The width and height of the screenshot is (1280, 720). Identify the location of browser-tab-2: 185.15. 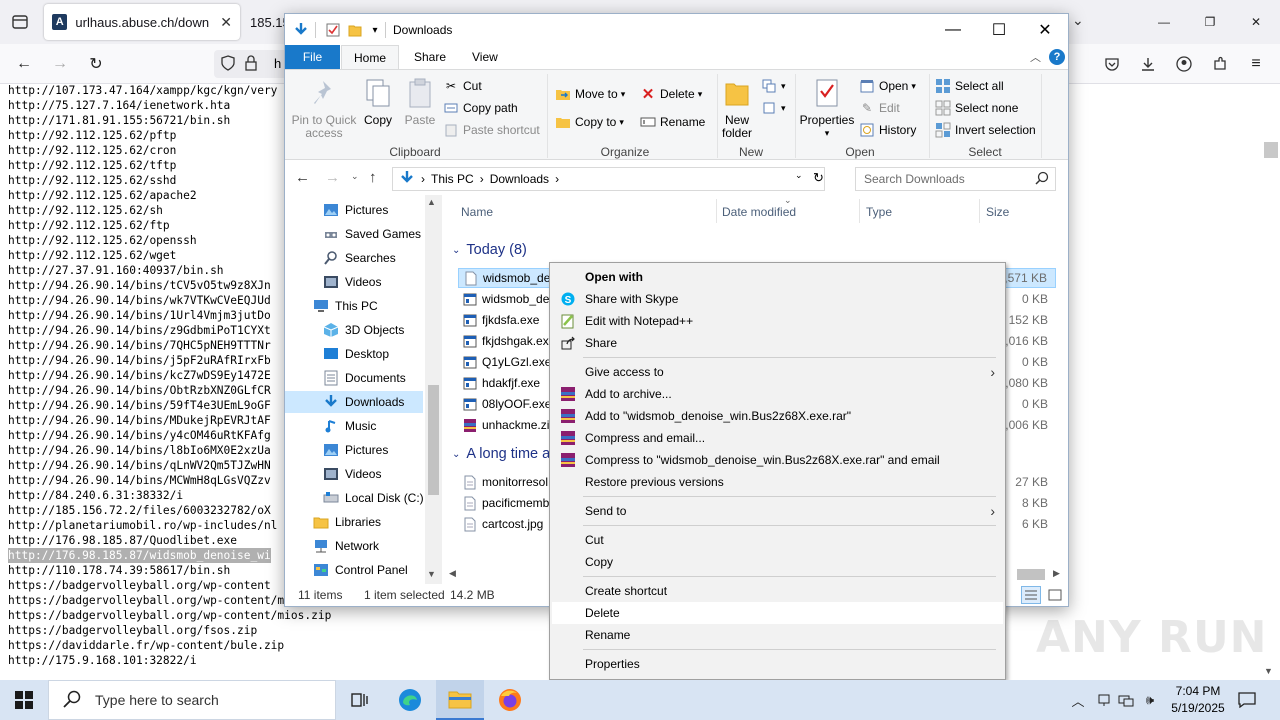
(264, 22).